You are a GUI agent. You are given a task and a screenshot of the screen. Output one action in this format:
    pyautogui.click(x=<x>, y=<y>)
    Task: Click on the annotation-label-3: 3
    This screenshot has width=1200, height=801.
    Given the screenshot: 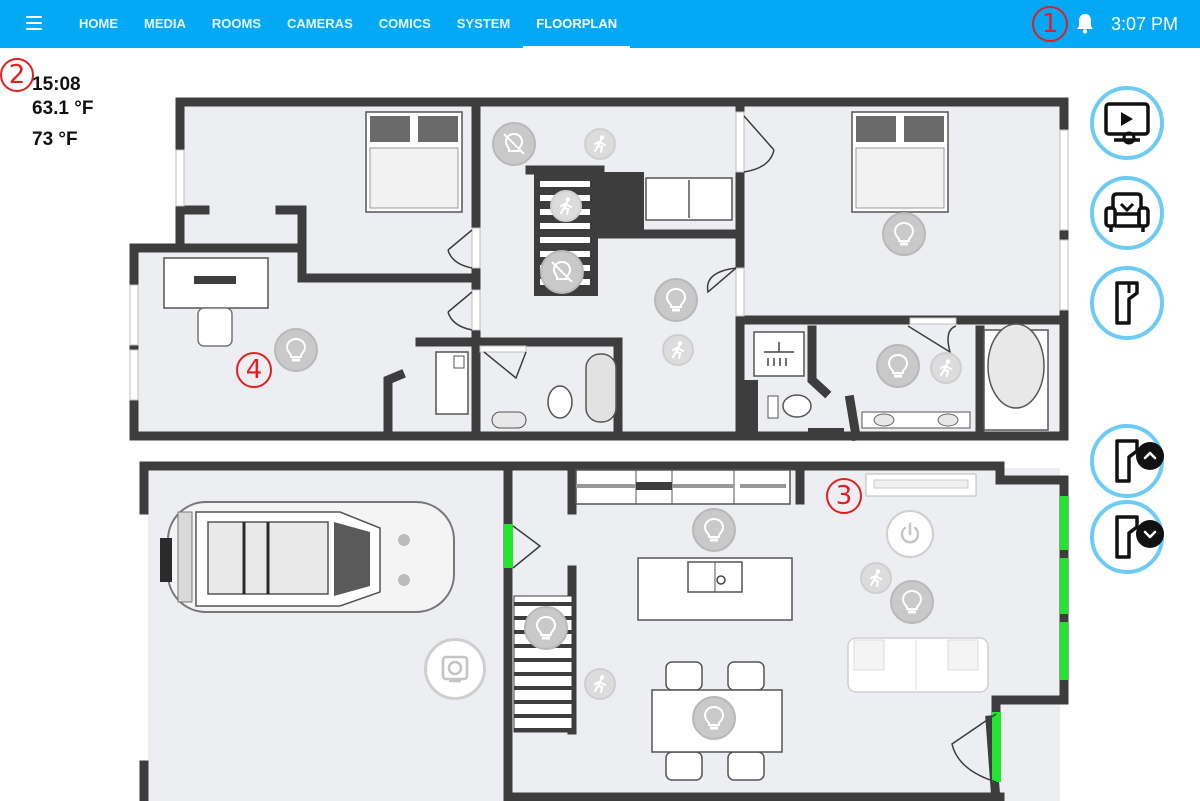 What is the action you would take?
    pyautogui.click(x=844, y=496)
    